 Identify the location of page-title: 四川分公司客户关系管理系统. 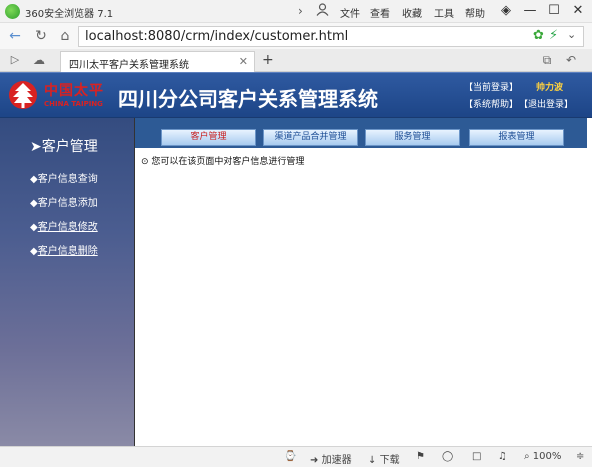
(248, 99).